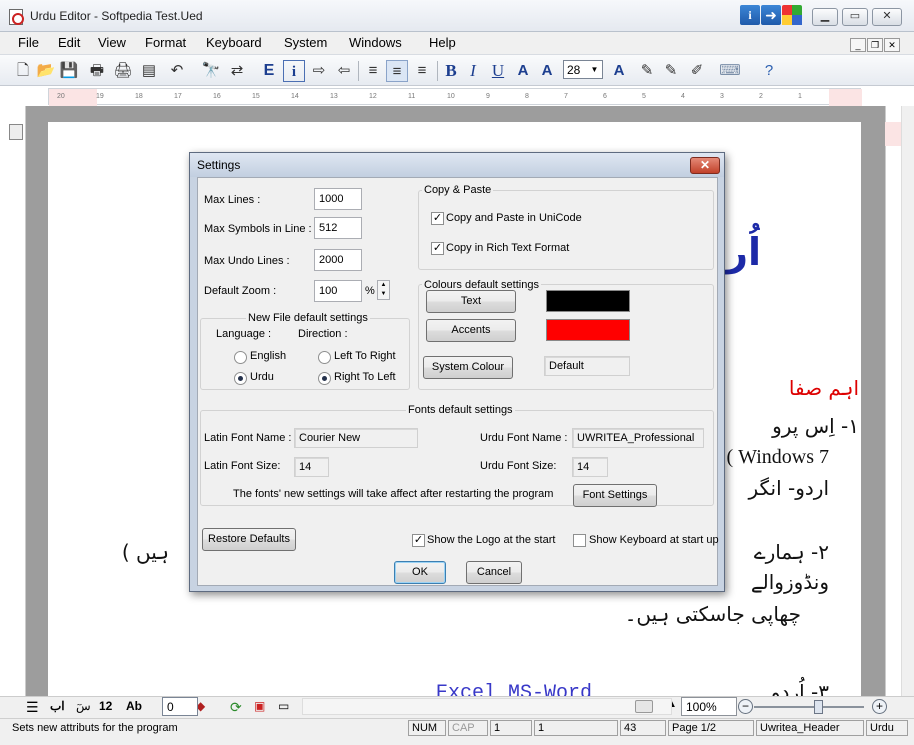  I want to click on max-undo-input: 2000, so click(338, 260).